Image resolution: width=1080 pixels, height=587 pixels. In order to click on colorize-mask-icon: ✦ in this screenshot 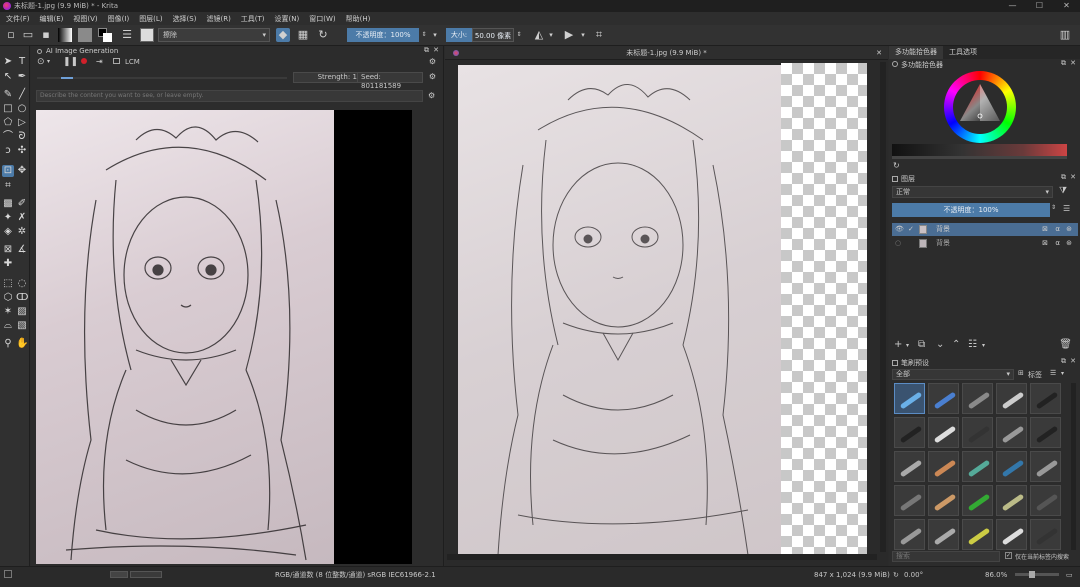, I will do `click(8, 218)`.